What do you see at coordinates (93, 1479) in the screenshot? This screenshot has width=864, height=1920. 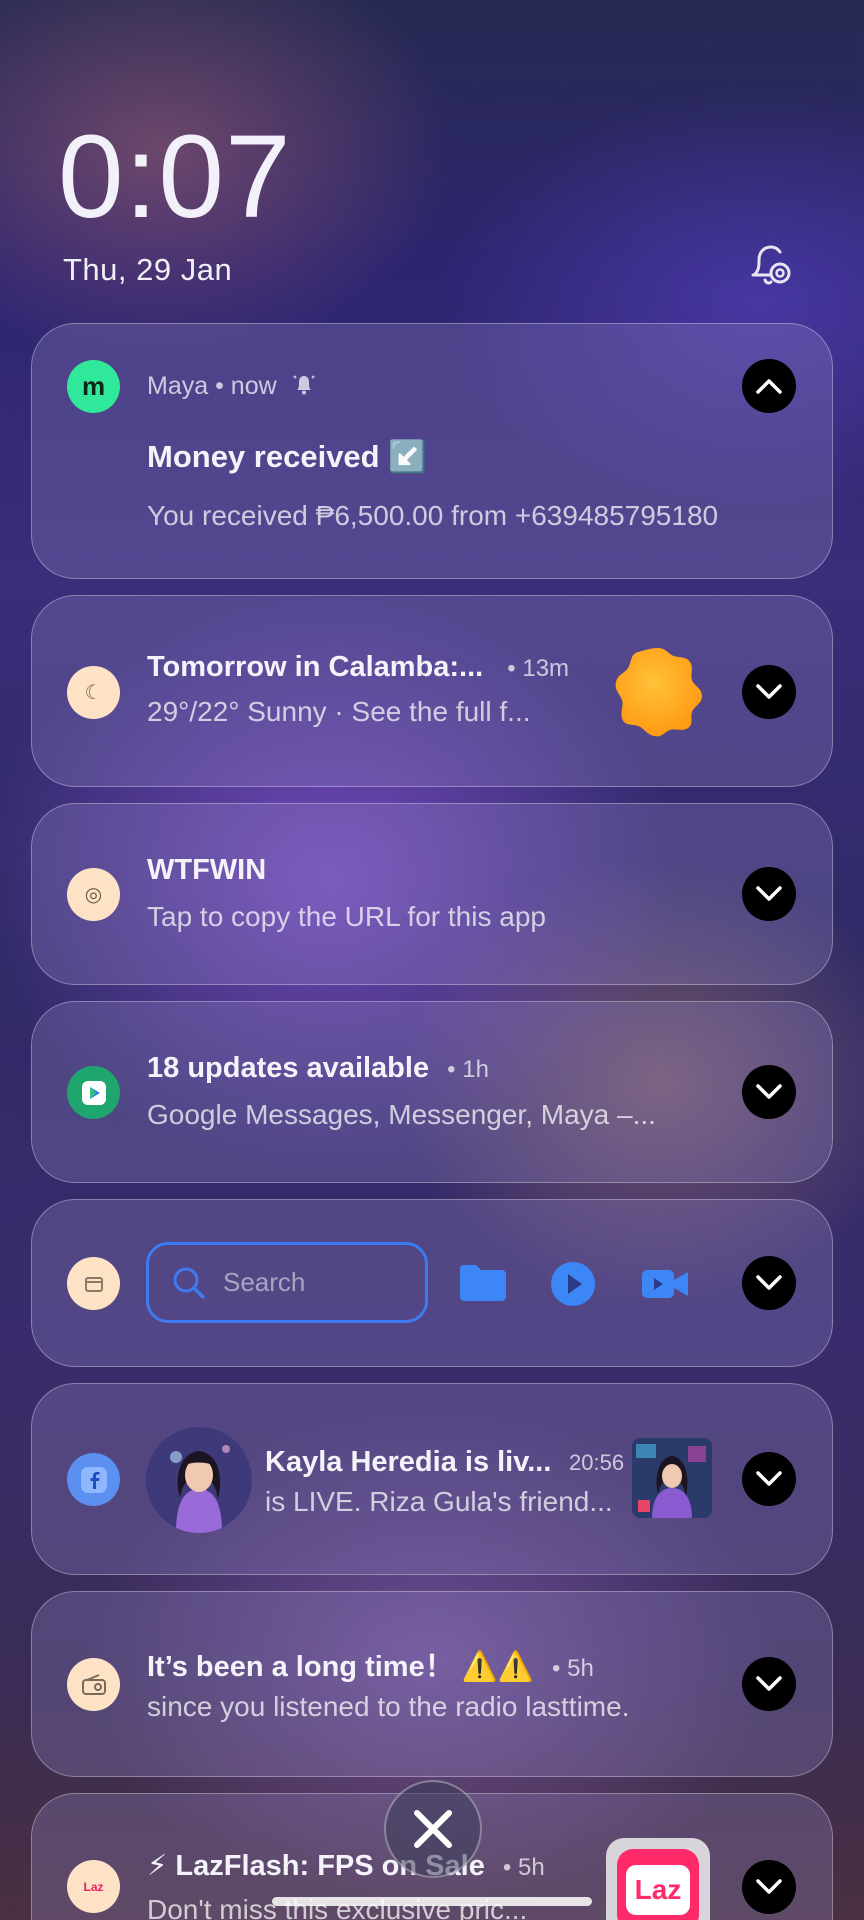 I see `facebook-app-icon` at bounding box center [93, 1479].